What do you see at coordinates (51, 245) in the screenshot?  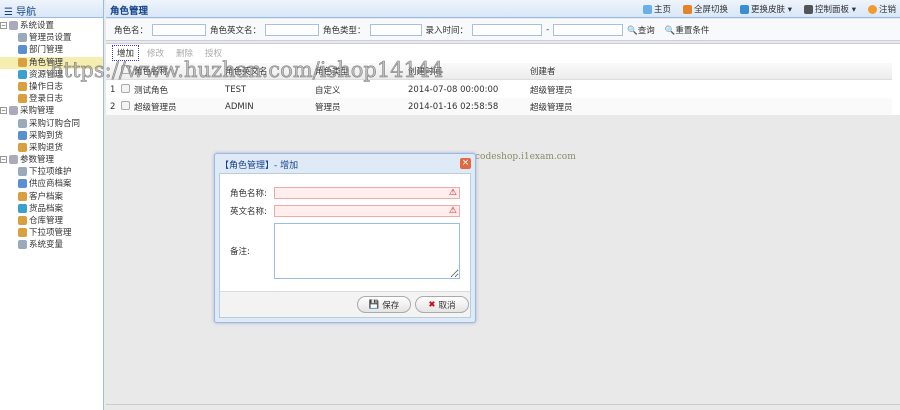 I see `tree-item: 系统变量` at bounding box center [51, 245].